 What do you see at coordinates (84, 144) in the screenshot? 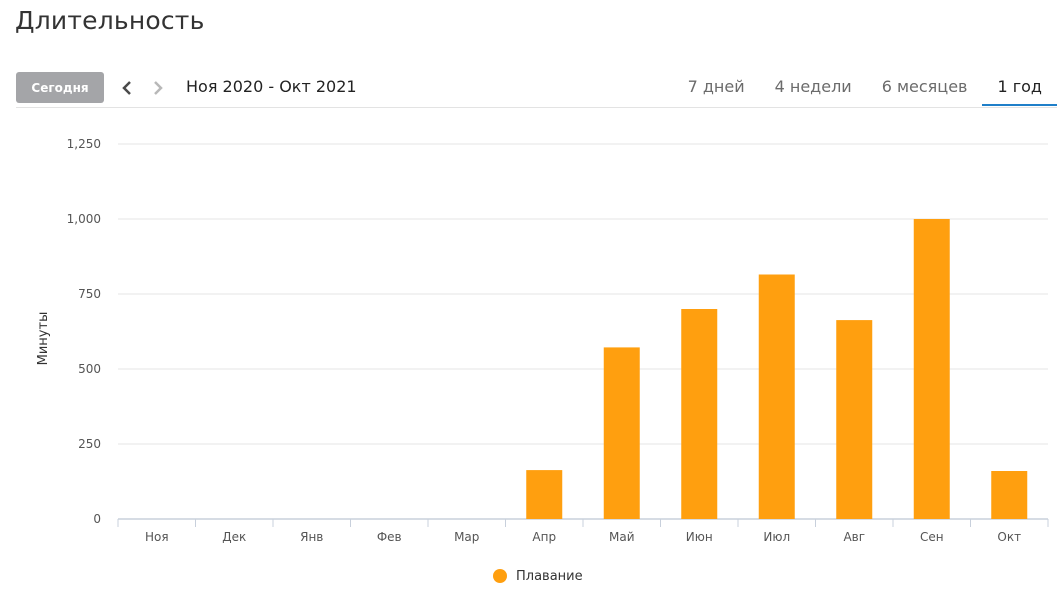
I see `y-tick-label: 1,250` at bounding box center [84, 144].